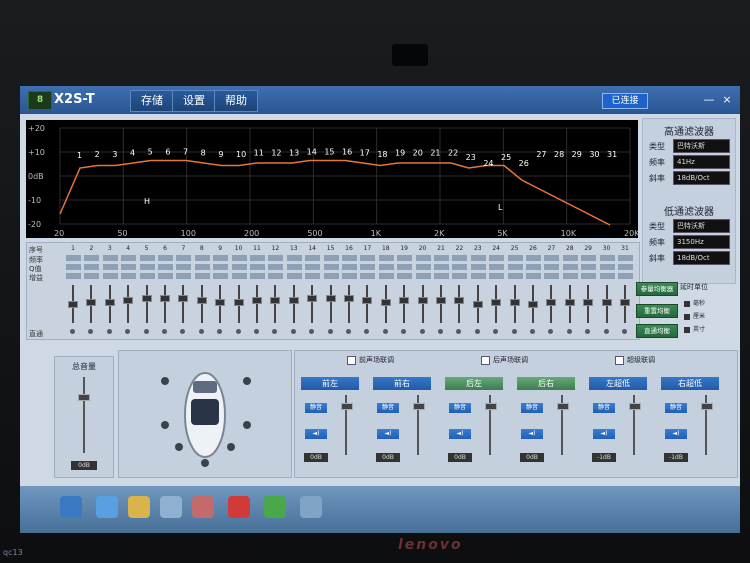  What do you see at coordinates (330, 383) in the screenshot?
I see `channel-header: 前左` at bounding box center [330, 383].